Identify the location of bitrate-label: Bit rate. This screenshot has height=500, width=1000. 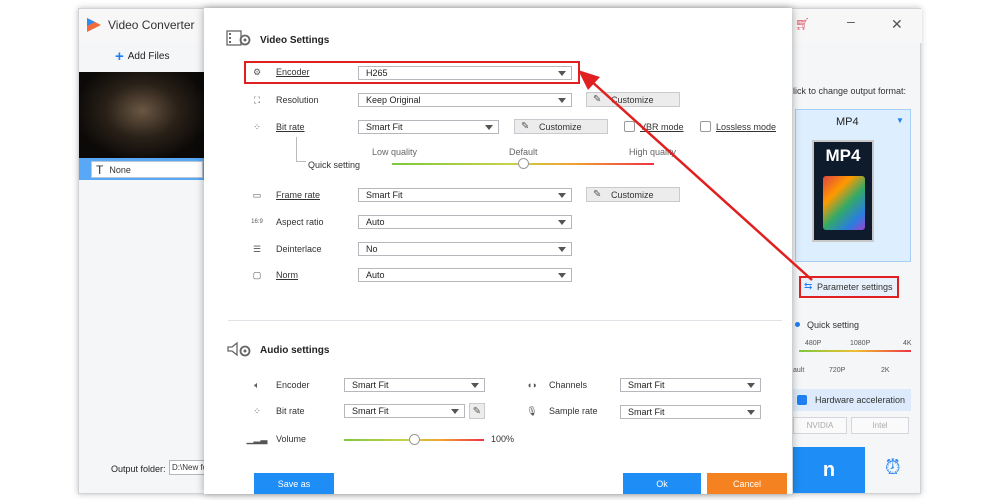
(290, 127).